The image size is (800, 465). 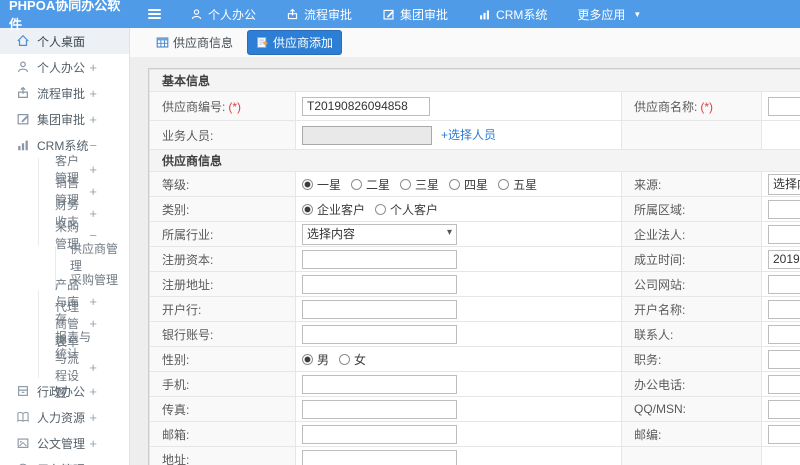 What do you see at coordinates (691, 259) in the screenshot?
I see `field-label-cell: 成立时间:` at bounding box center [691, 259].